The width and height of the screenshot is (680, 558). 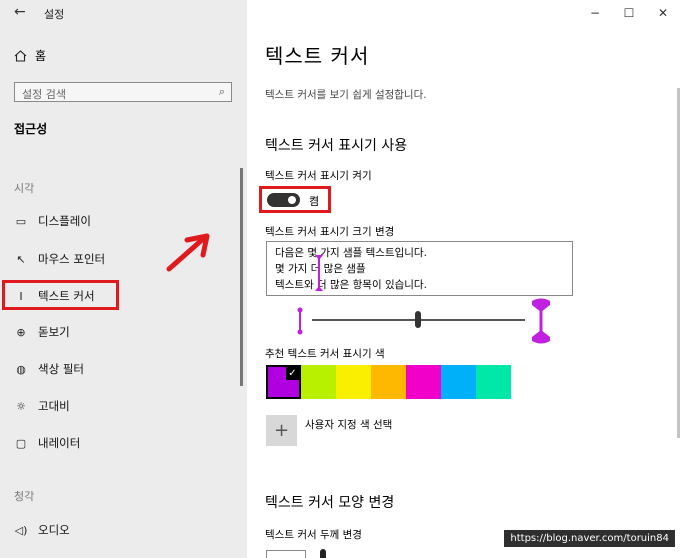 What do you see at coordinates (319, 273) in the screenshot?
I see `cursor-indicator-preview-icon` at bounding box center [319, 273].